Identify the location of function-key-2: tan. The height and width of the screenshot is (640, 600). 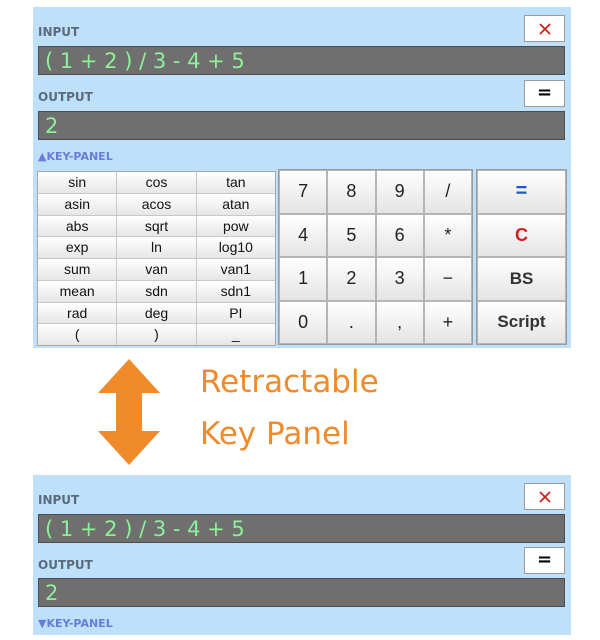
(235, 182).